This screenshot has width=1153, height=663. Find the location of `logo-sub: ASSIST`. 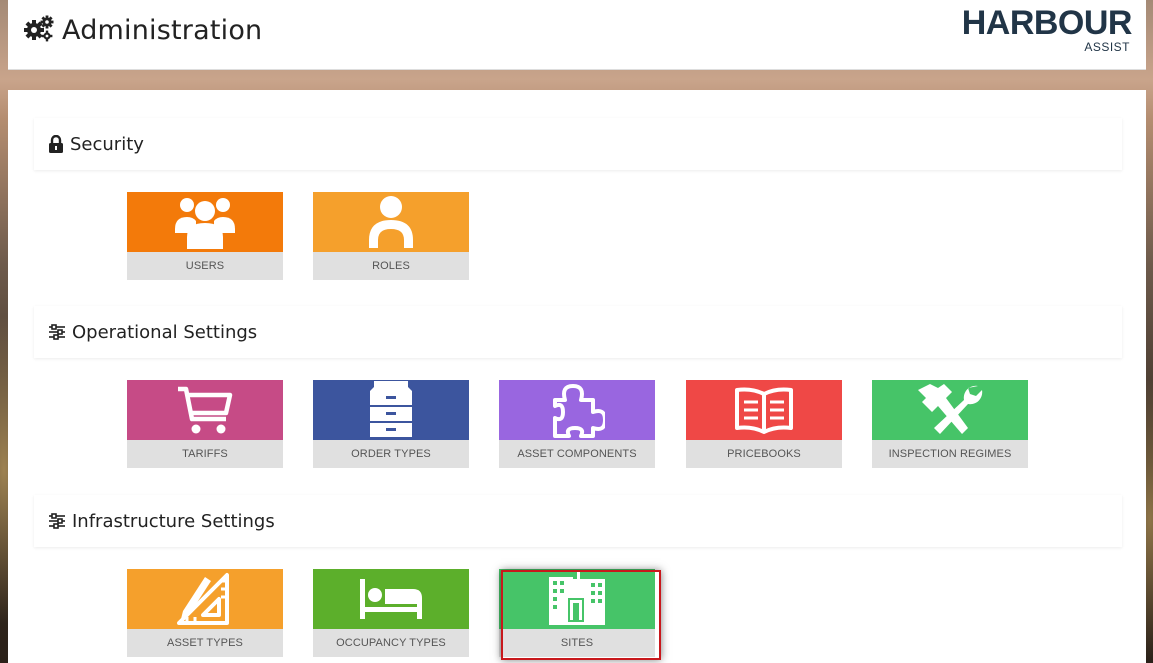

logo-sub: ASSIST is located at coordinates (1107, 47).